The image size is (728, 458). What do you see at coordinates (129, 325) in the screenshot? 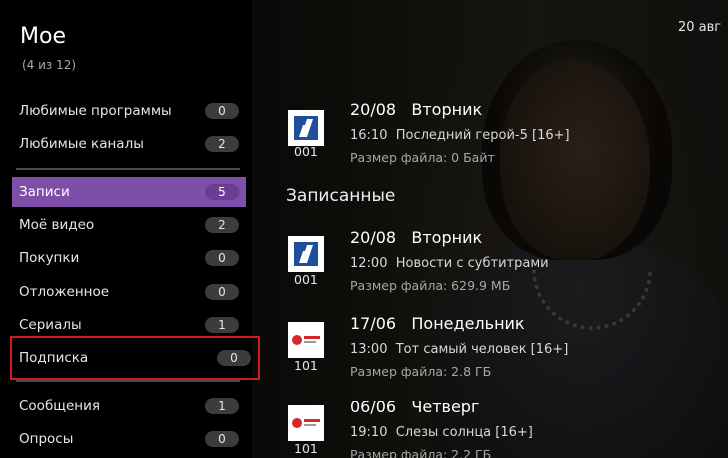
I see `sidebar-item-series: Сериалы 1` at bounding box center [129, 325].